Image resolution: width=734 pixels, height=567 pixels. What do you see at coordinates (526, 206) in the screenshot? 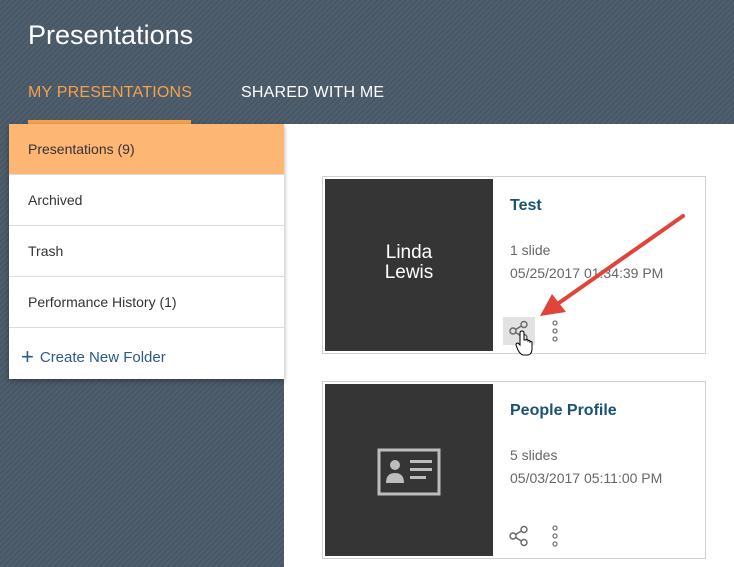
I see `presentation-title: Test` at bounding box center [526, 206].